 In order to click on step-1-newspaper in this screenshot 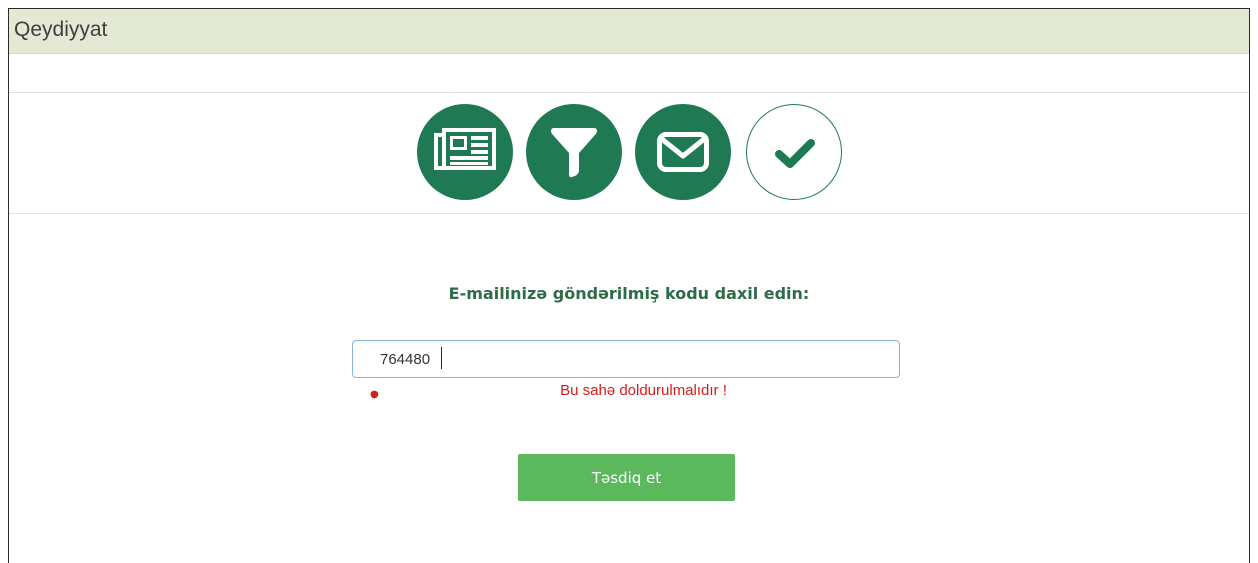, I will do `click(465, 152)`.